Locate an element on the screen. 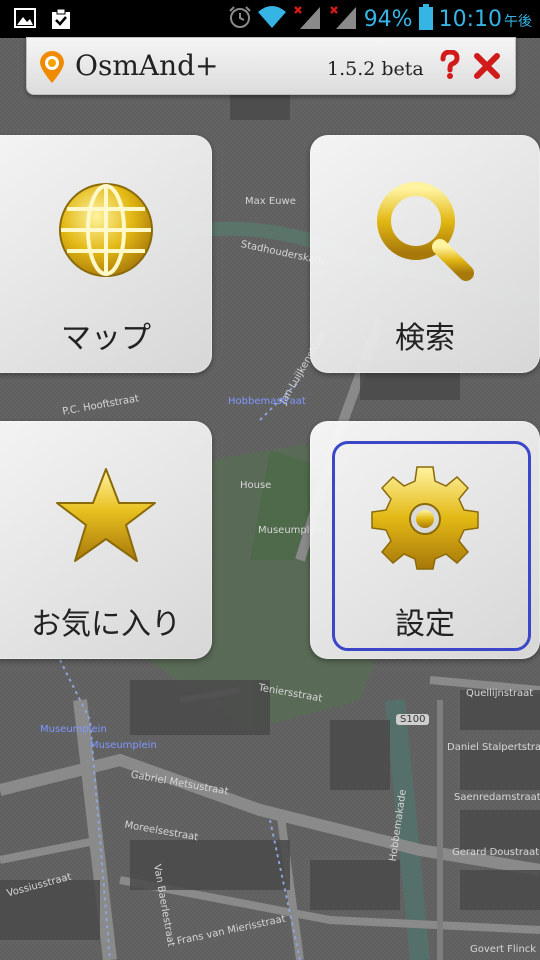 The height and width of the screenshot is (960, 540). favorites-tile-button: お気に入り is located at coordinates (106, 540).